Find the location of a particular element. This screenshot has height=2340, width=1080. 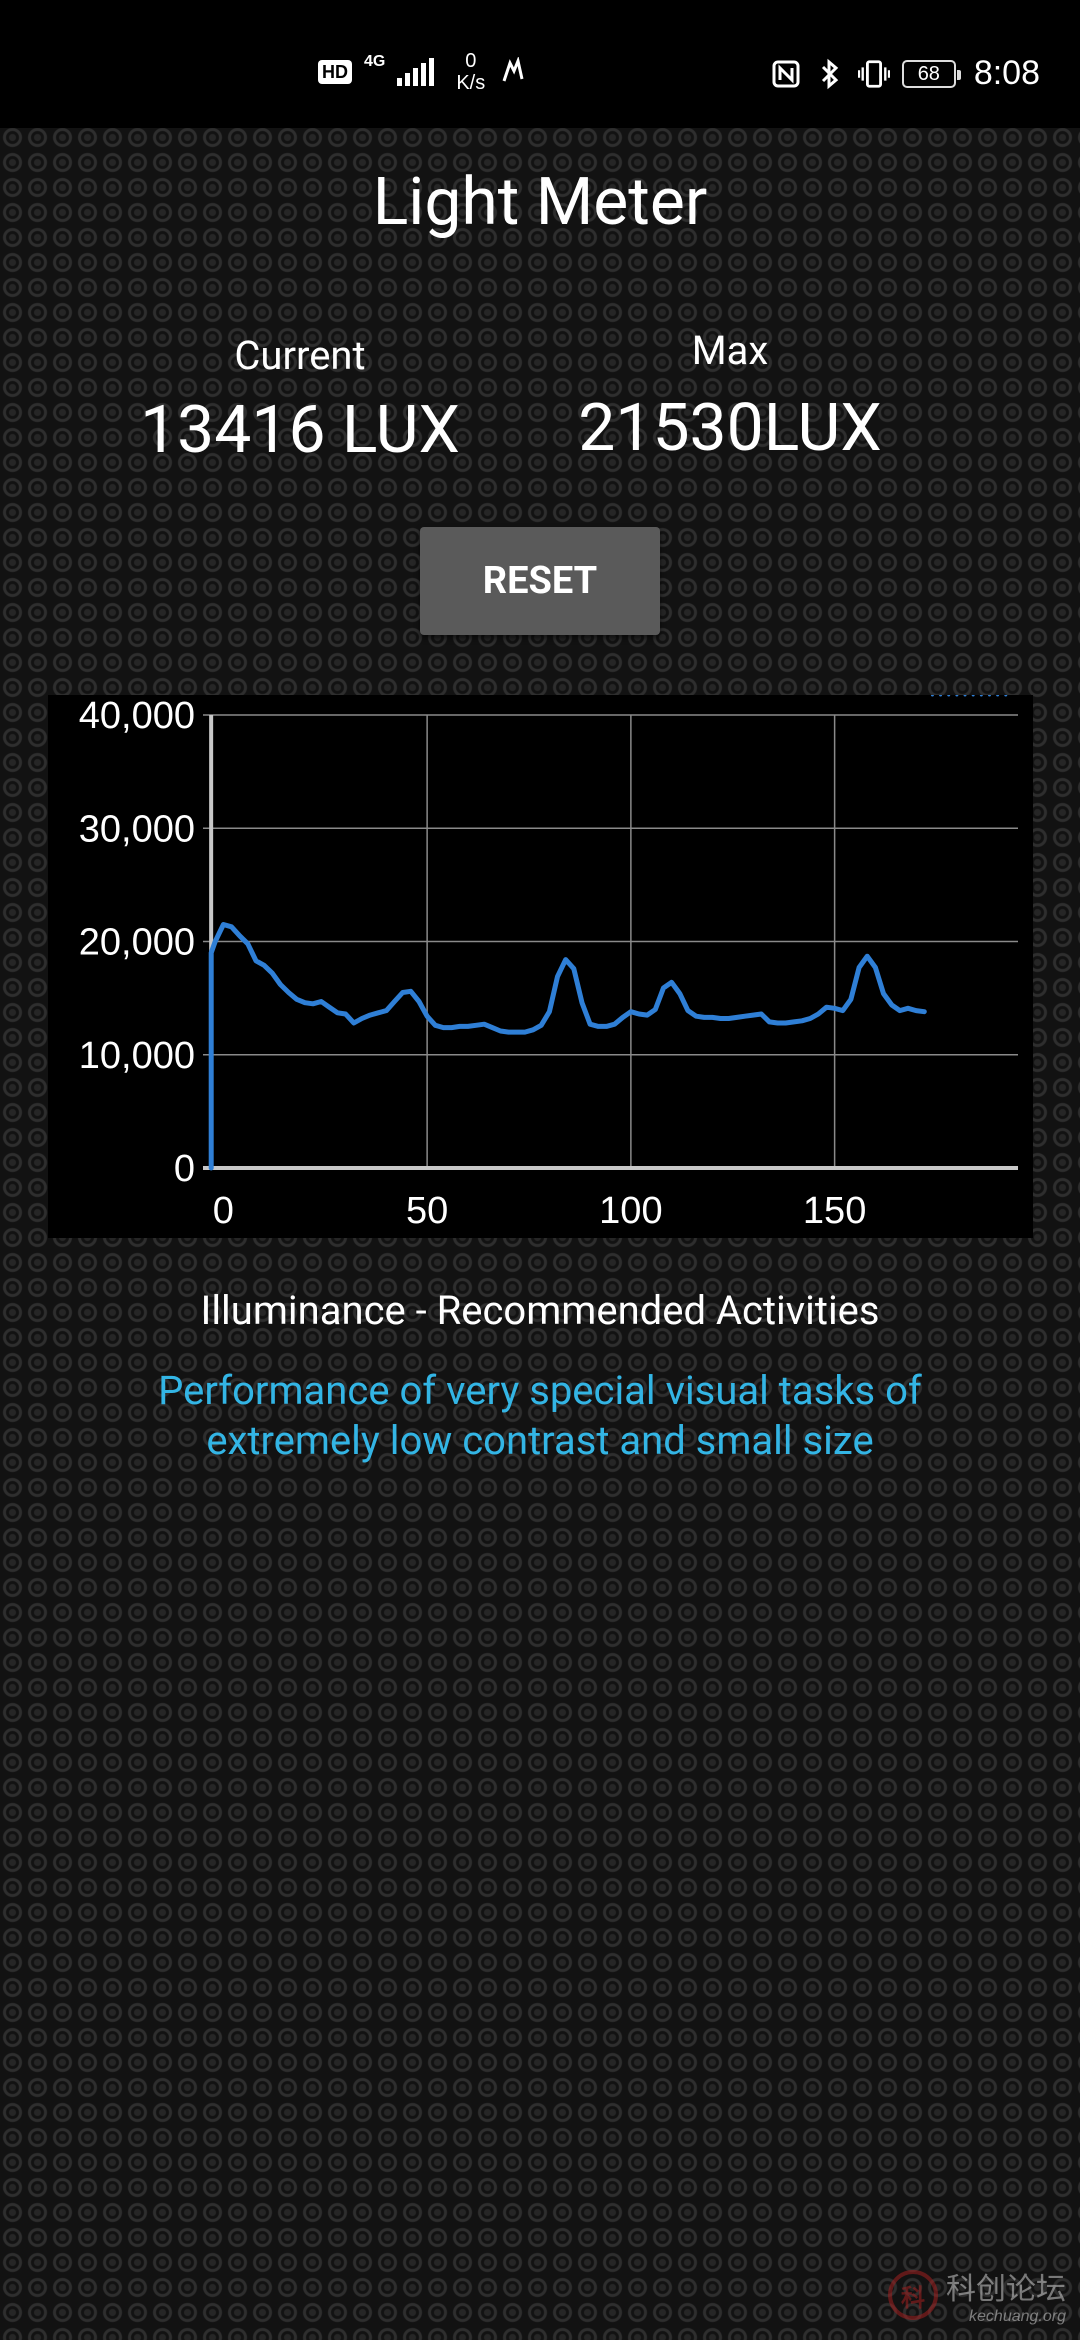

page-title: Light Meter is located at coordinates (540, 202).